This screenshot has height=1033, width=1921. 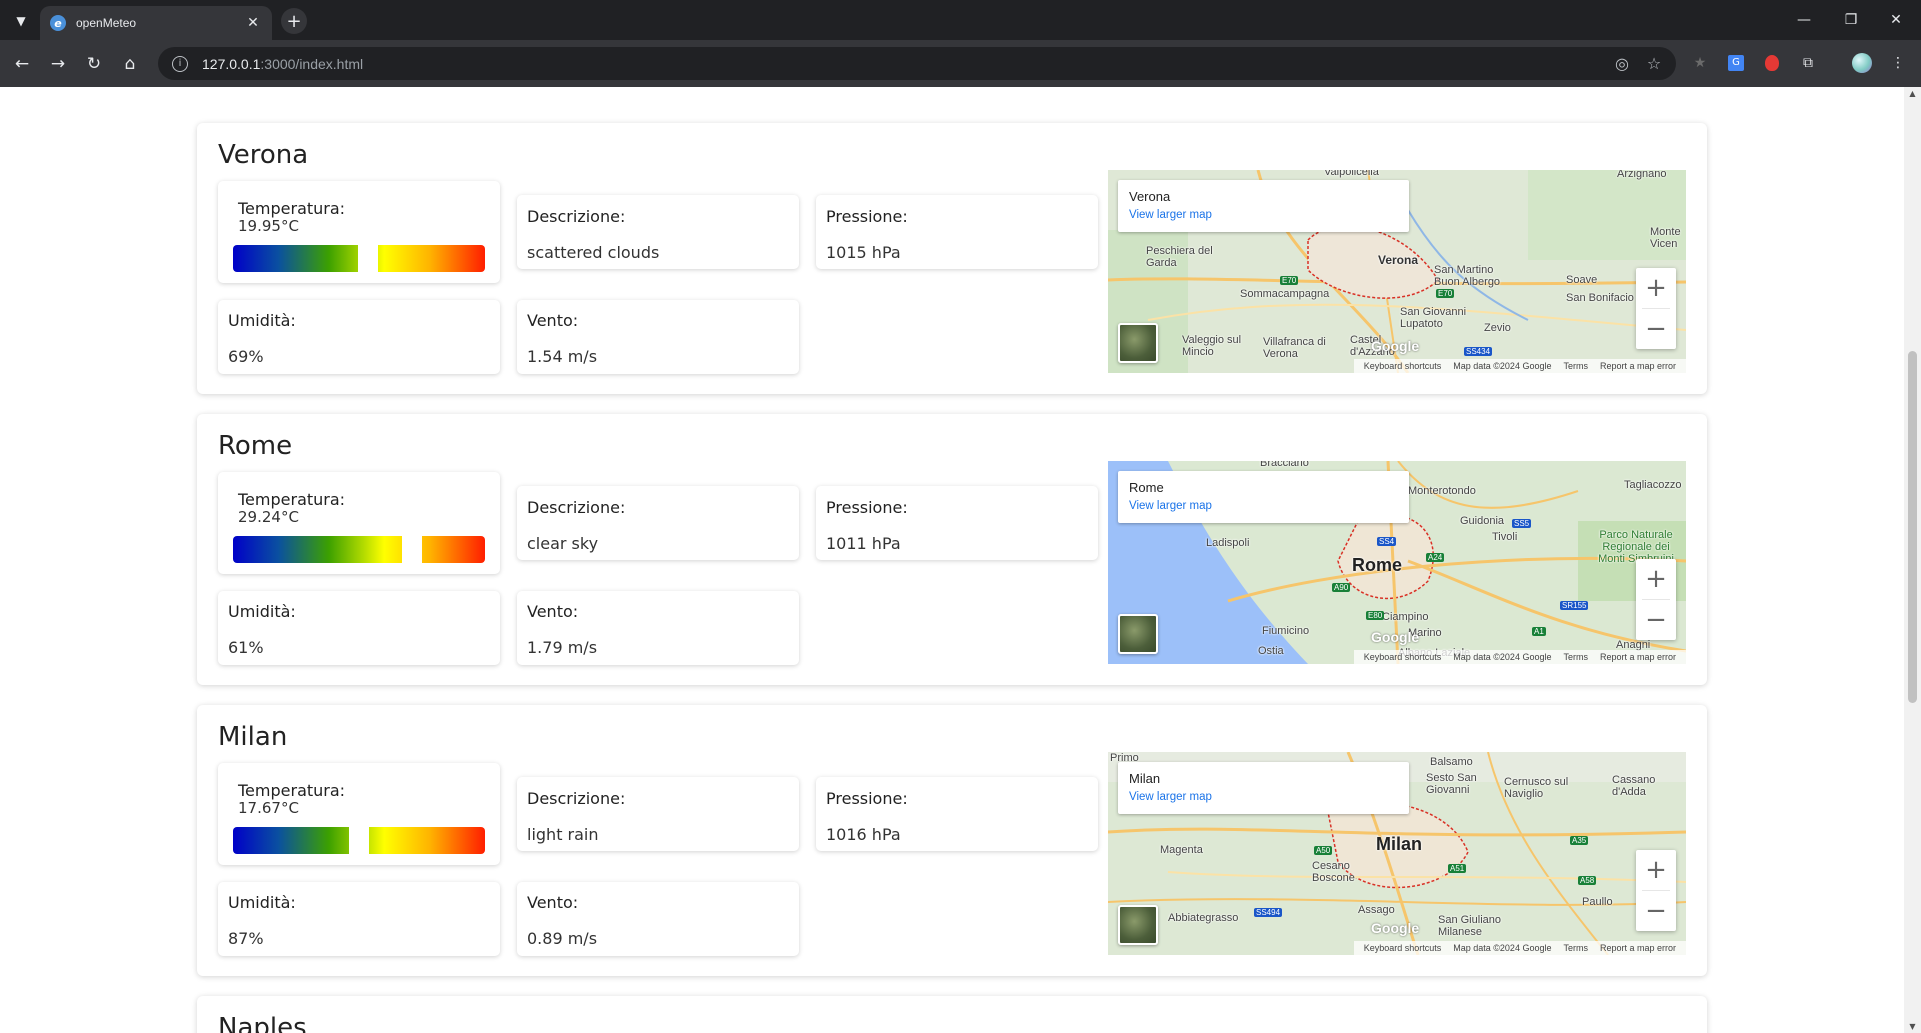 I want to click on wind-value: 1.79 m/s, so click(x=562, y=647).